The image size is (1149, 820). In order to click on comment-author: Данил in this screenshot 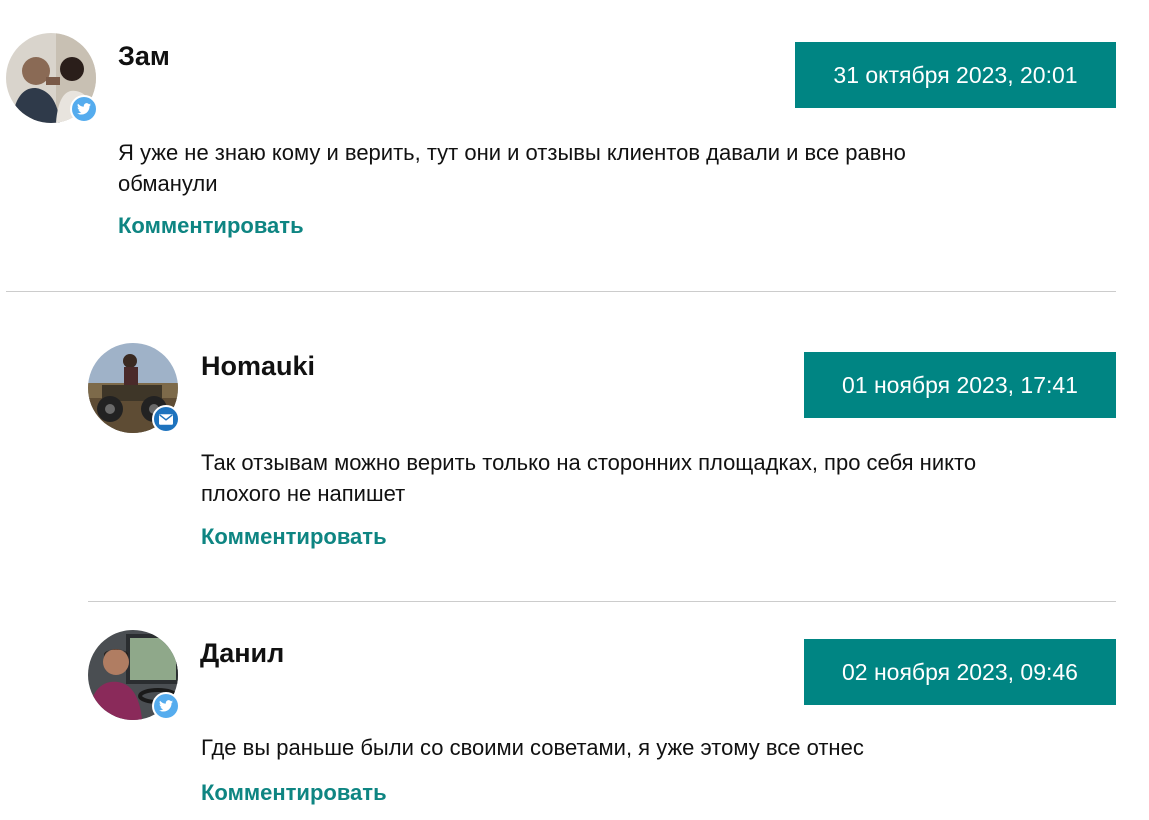, I will do `click(242, 653)`.